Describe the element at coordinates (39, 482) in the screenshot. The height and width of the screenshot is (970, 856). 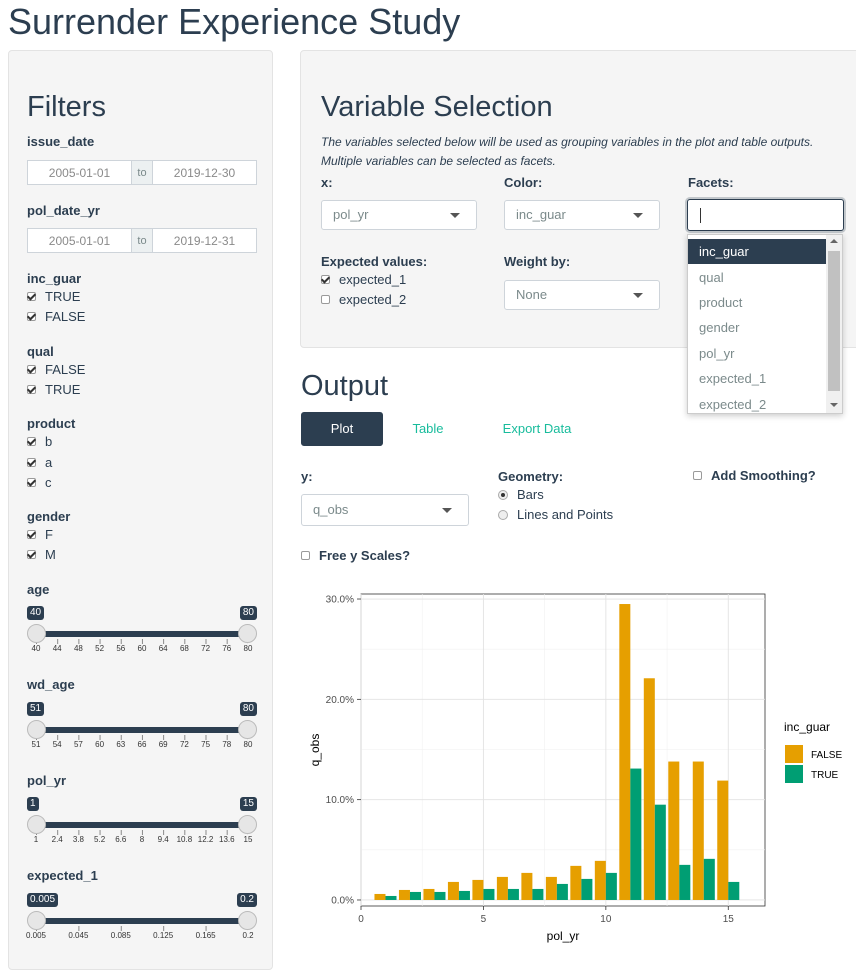
I see `product-c-checkbox: c` at that location.